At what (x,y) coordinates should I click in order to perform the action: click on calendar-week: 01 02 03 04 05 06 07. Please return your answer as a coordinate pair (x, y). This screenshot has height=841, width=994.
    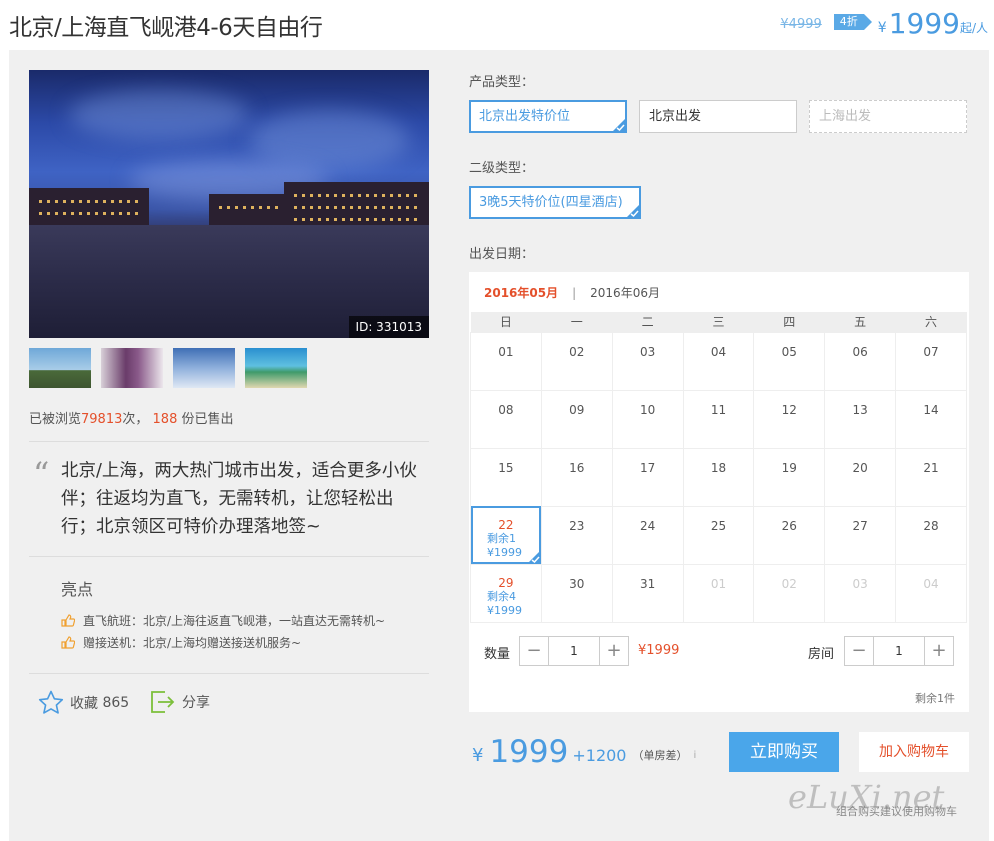
    Looking at the image, I should click on (718, 361).